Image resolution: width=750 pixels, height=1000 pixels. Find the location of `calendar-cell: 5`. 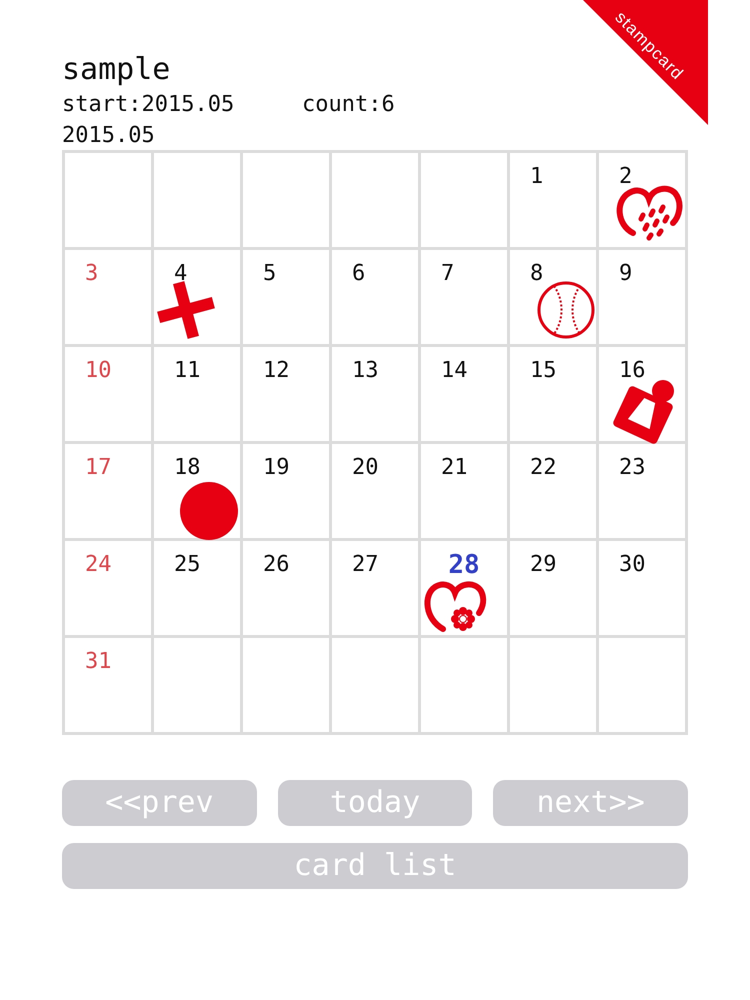

calendar-cell: 5 is located at coordinates (286, 297).